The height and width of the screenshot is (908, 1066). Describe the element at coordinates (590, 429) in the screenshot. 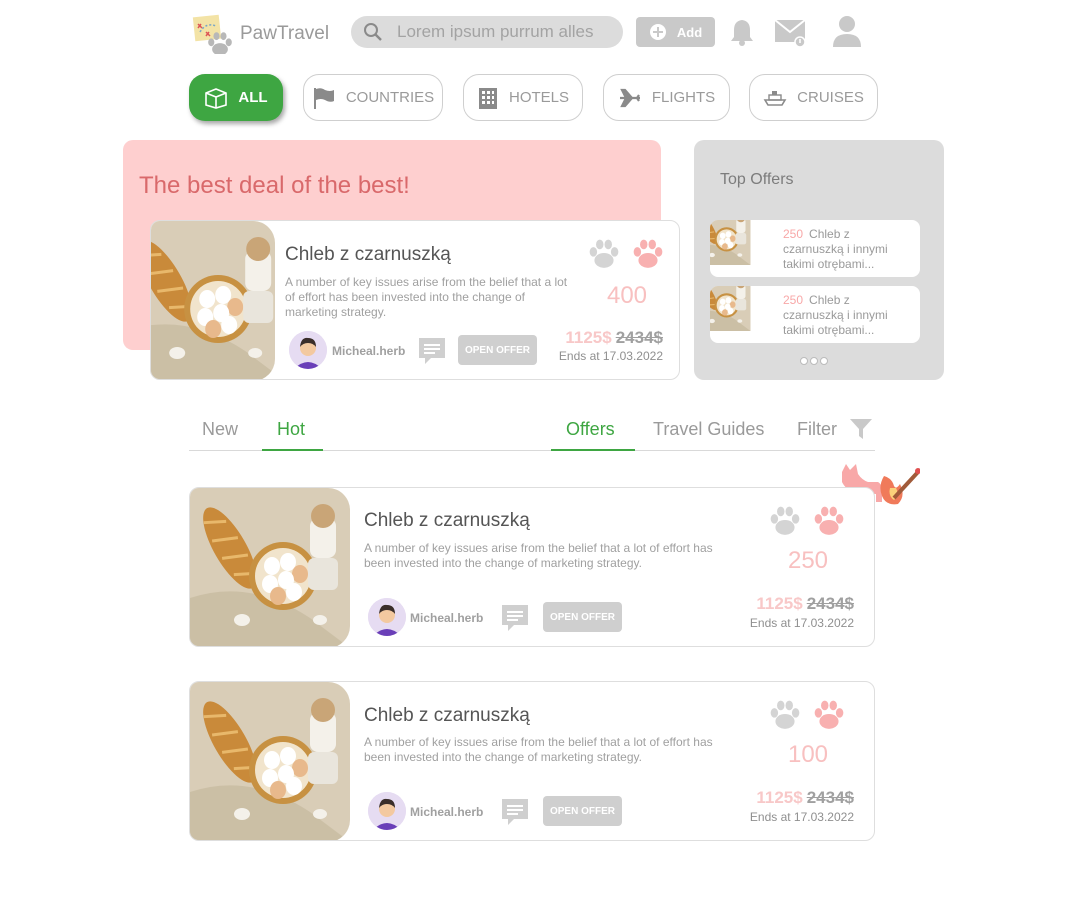

I see `tab-offers: Offers` at that location.